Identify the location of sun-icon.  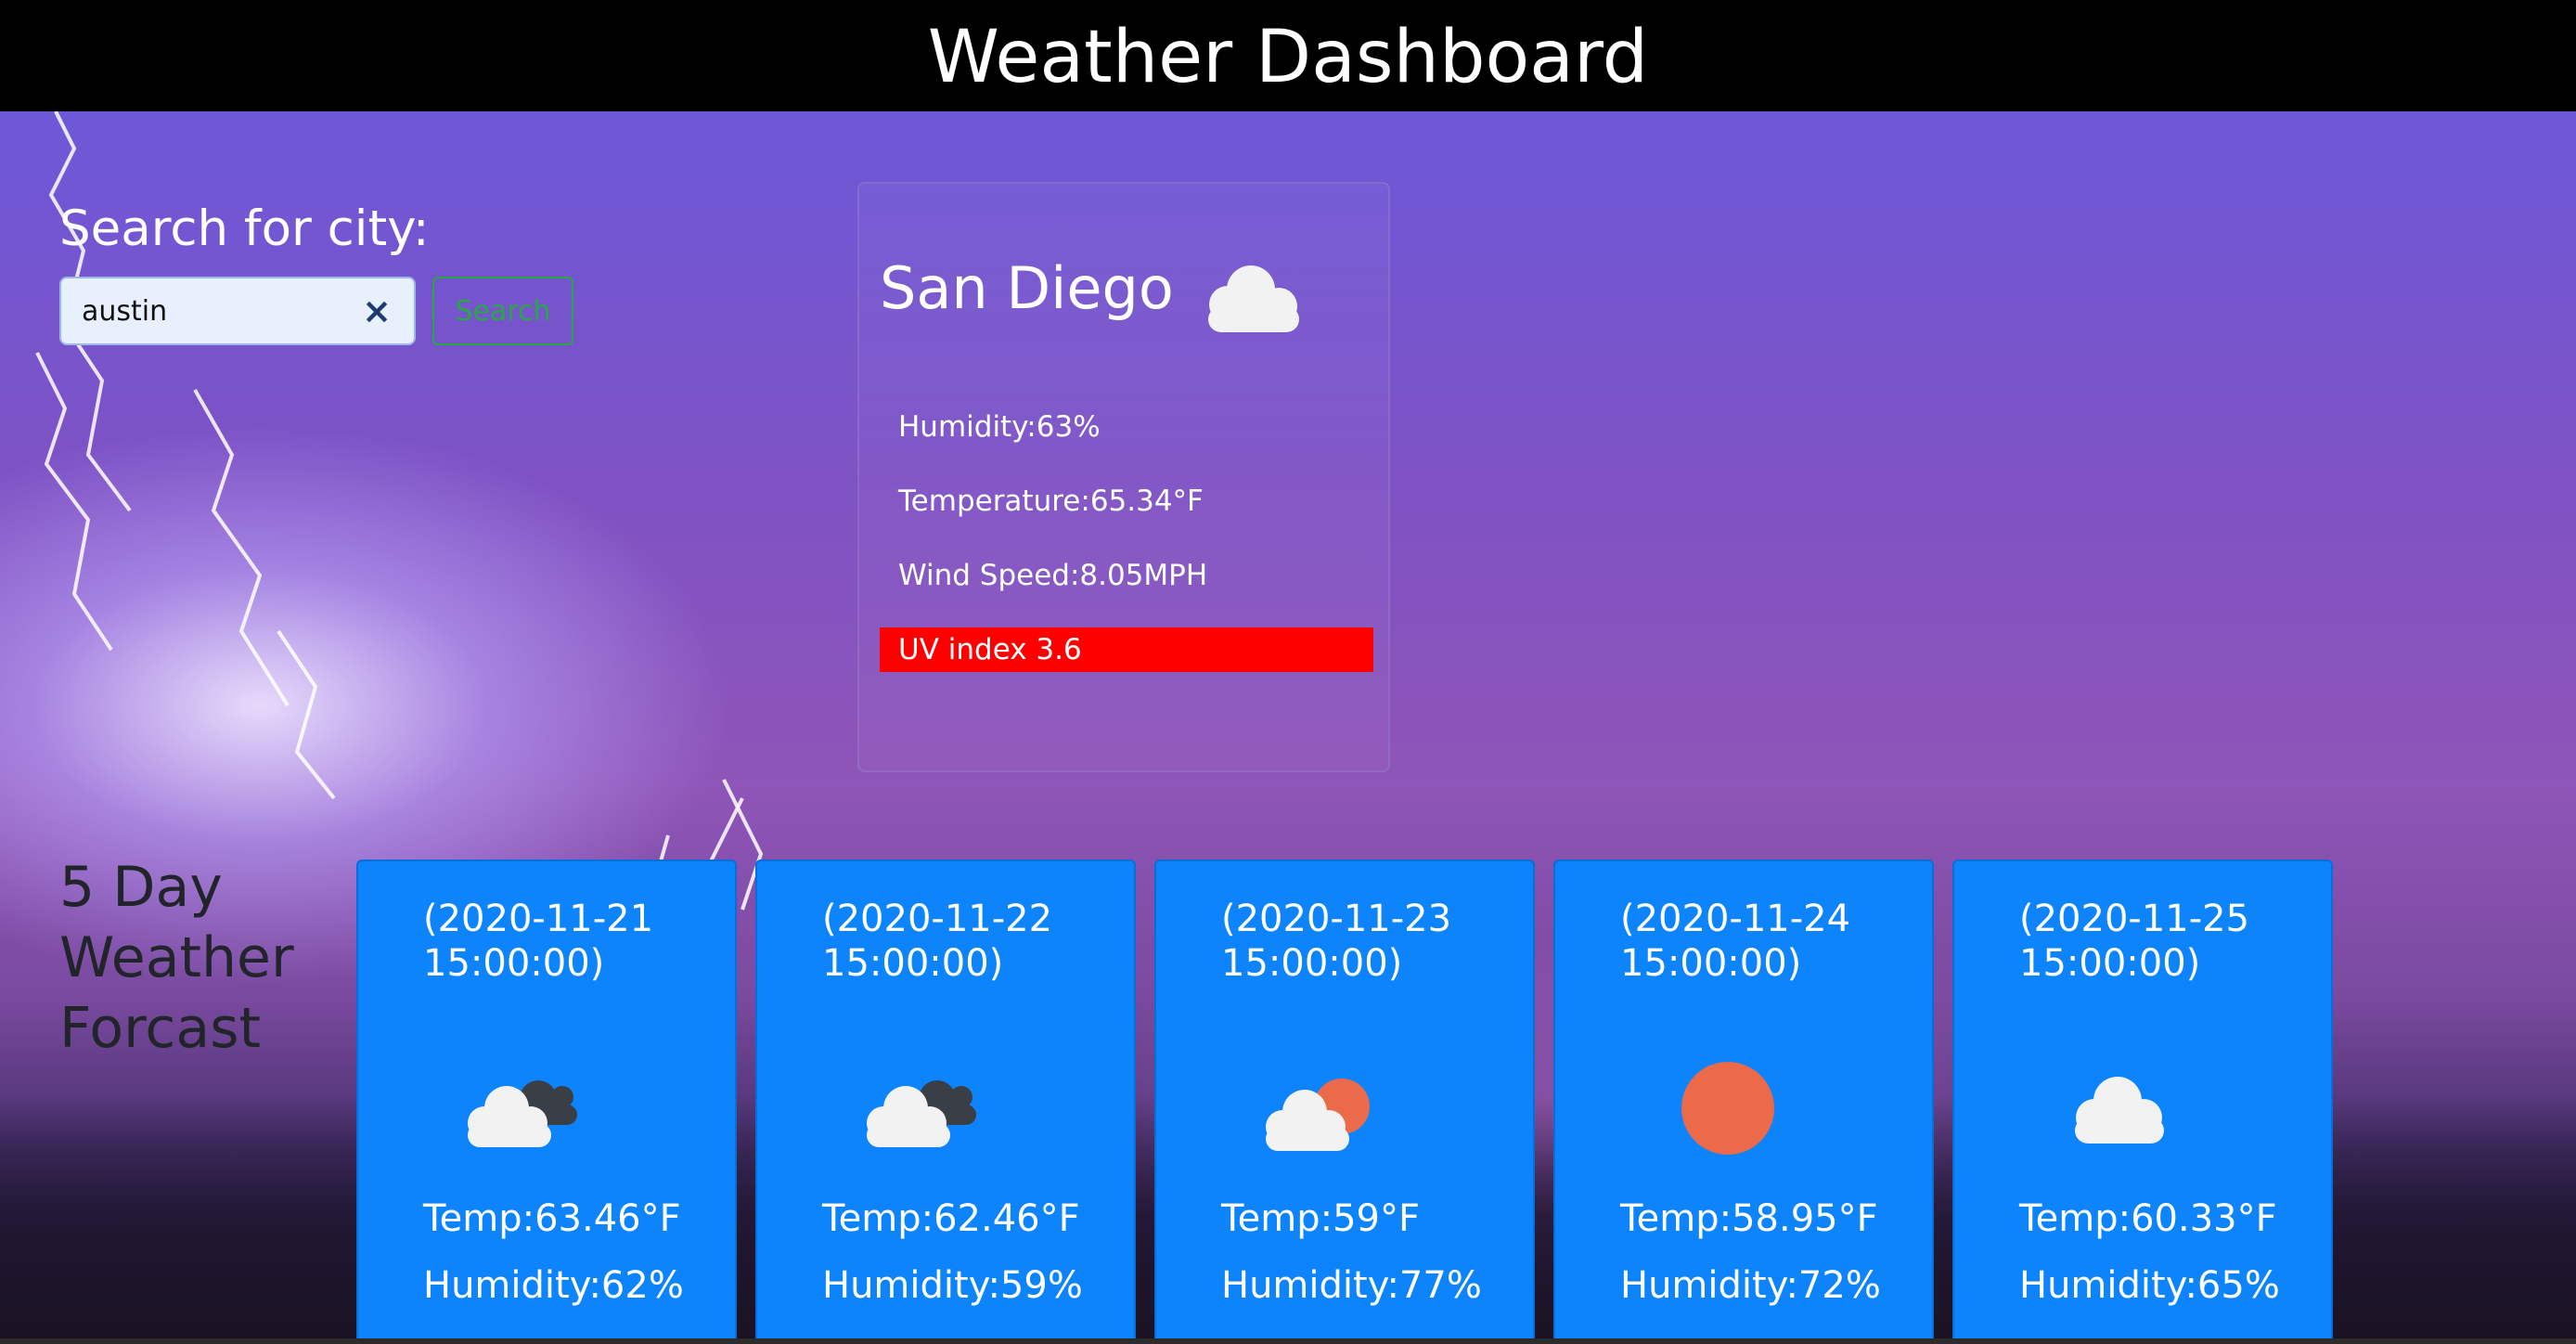
(1727, 1108).